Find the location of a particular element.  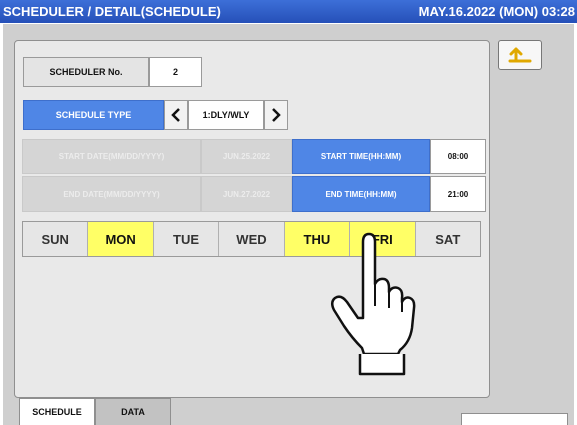

start-time-label: START TIME(HH:MM) is located at coordinates (361, 156).